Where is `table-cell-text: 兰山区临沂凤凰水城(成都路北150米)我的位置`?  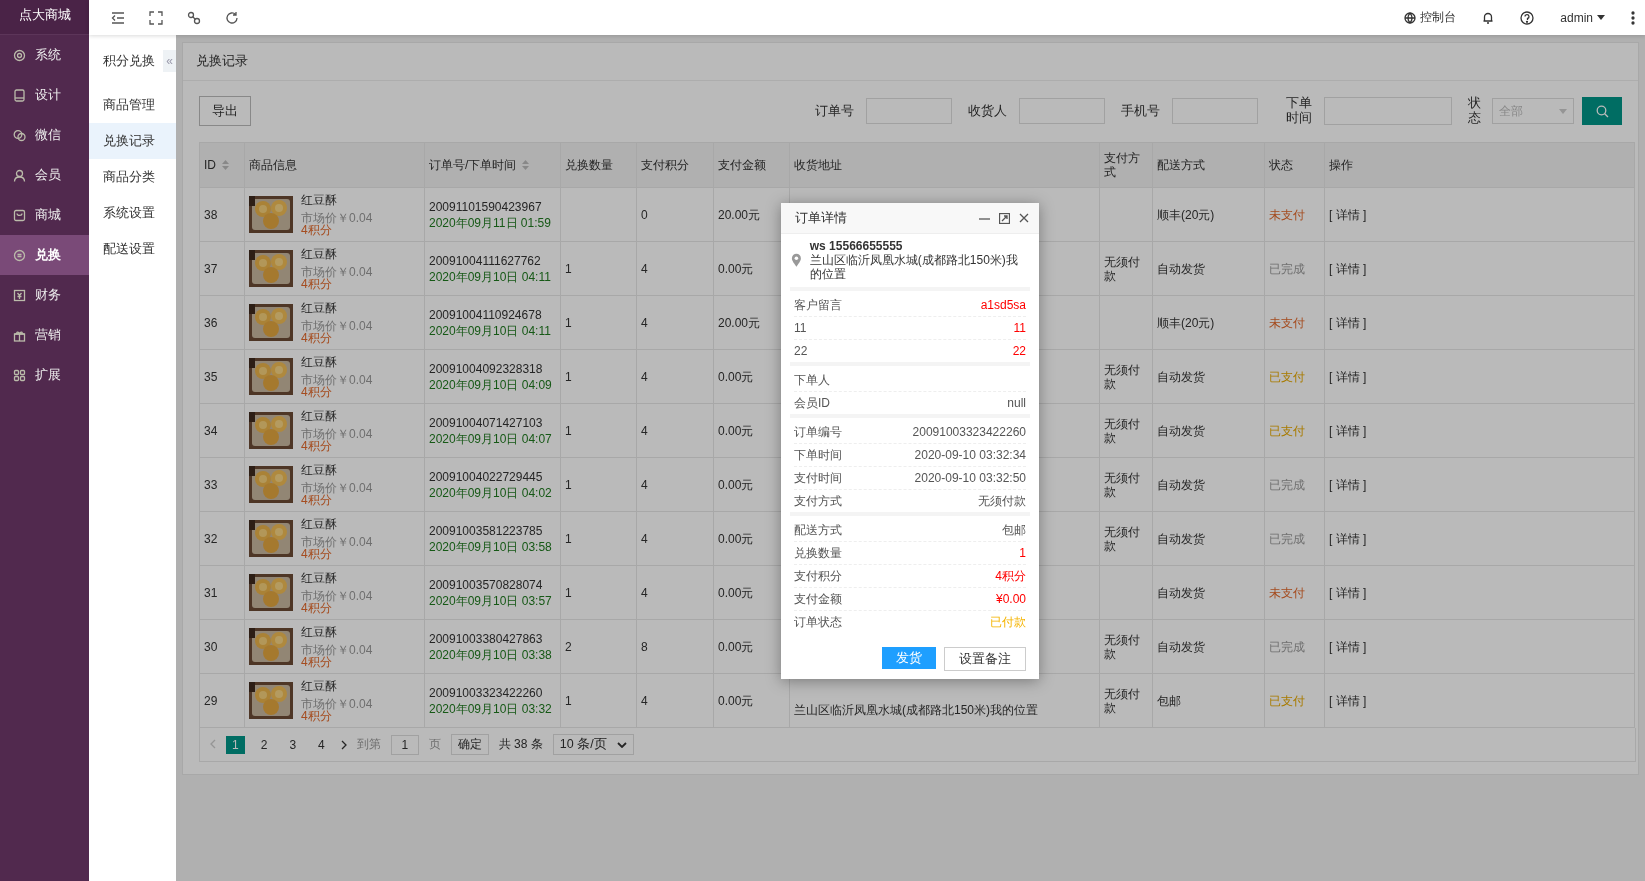 table-cell-text: 兰山区临沂凤凰水城(成都路北150米)我的位置 is located at coordinates (916, 709).